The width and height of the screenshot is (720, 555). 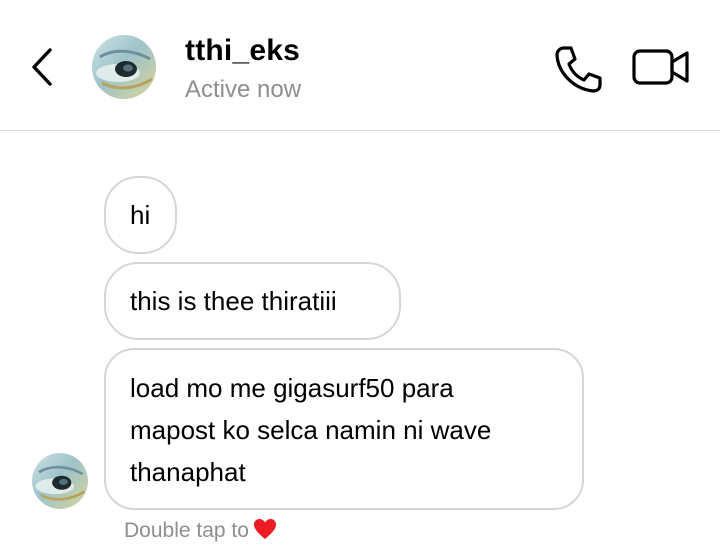 I want to click on chevron-left-icon, so click(x=42, y=67).